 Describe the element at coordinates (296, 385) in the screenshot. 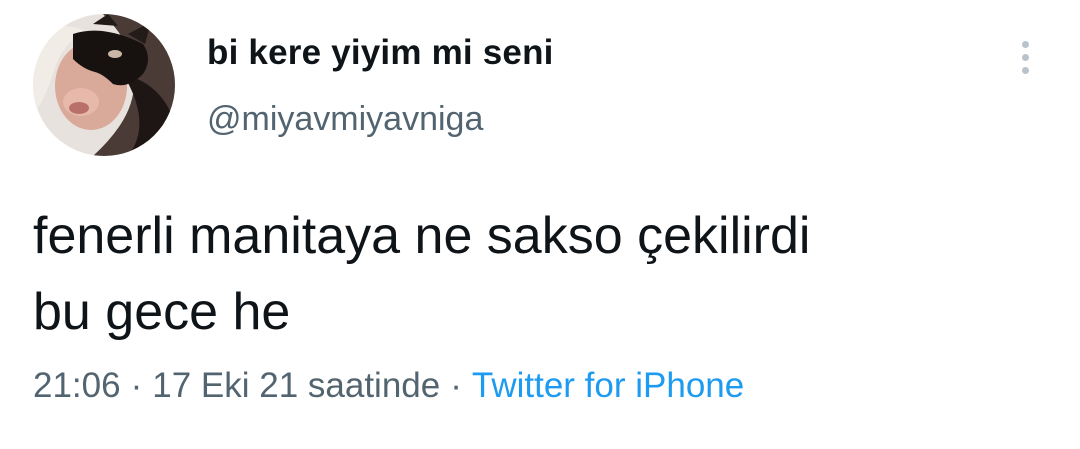

I see `tweet-date: 17 Eki 21 saatinde` at that location.